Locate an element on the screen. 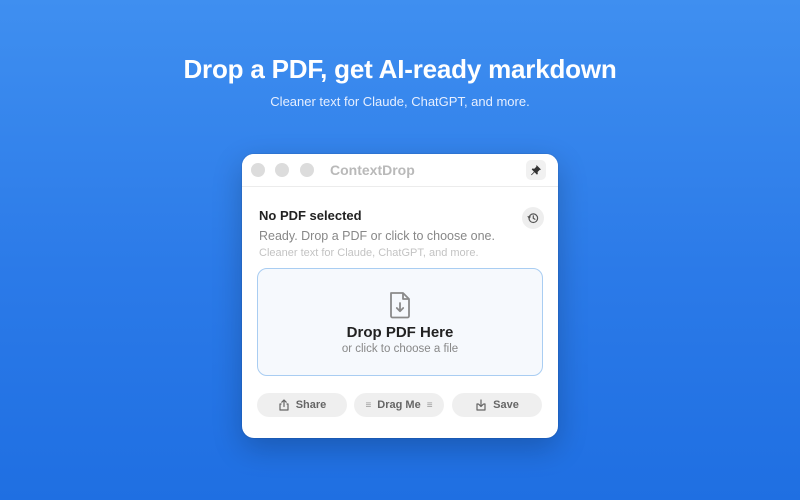 This screenshot has height=500, width=800. history-icon is located at coordinates (533, 218).